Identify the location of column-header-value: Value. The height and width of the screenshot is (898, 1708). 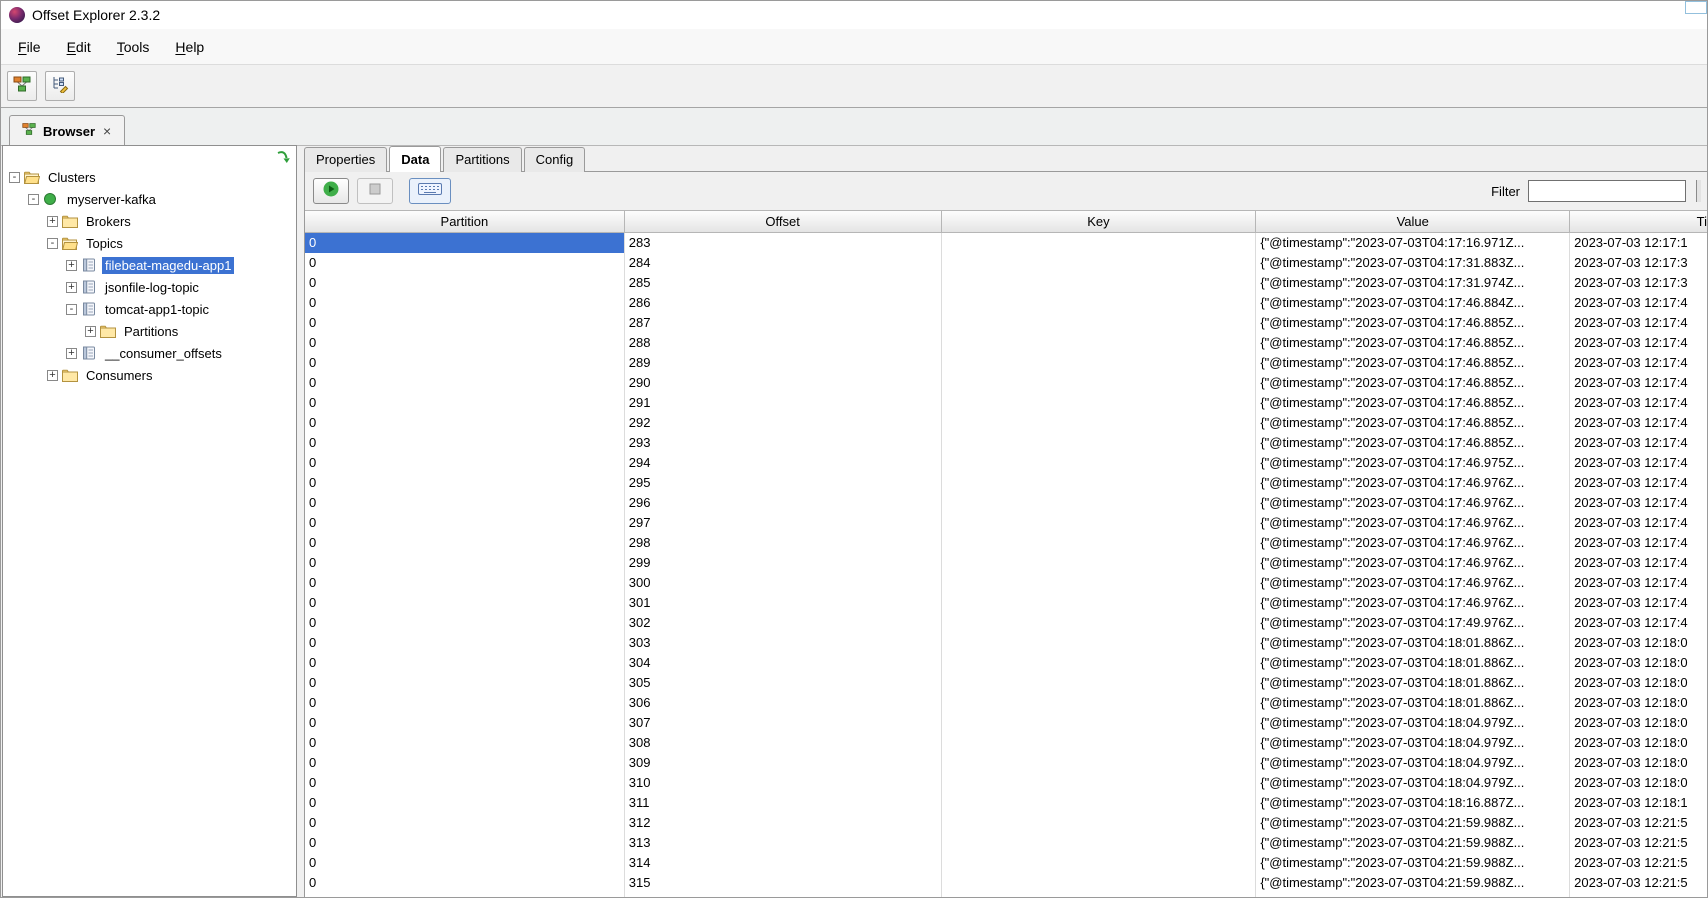
(1413, 221).